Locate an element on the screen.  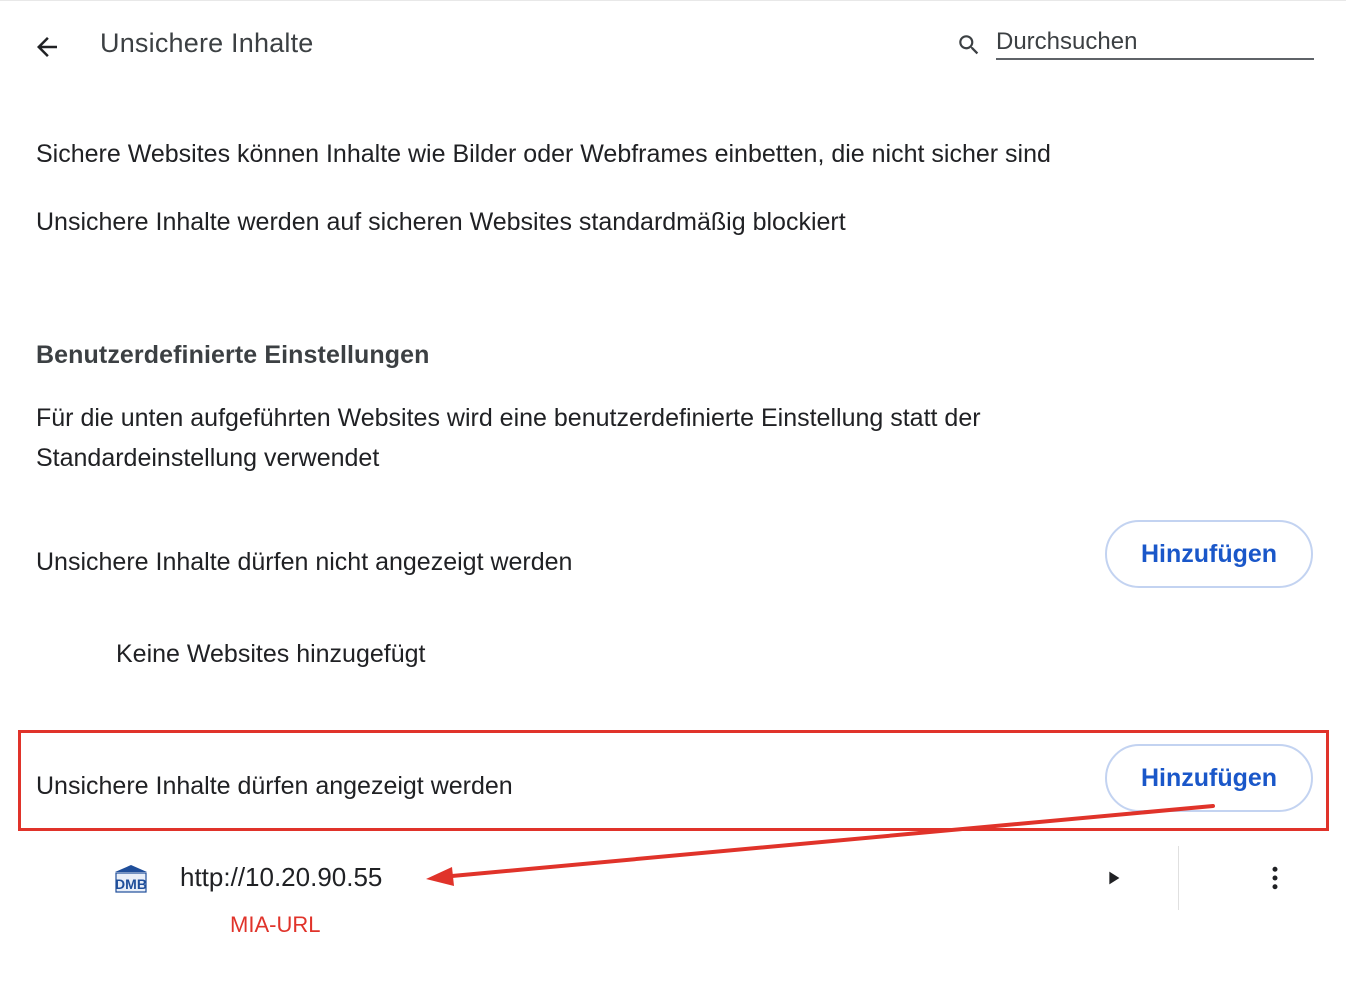
blocked-empty-text: Keine Websites hinzugefügt is located at coordinates (271, 654).